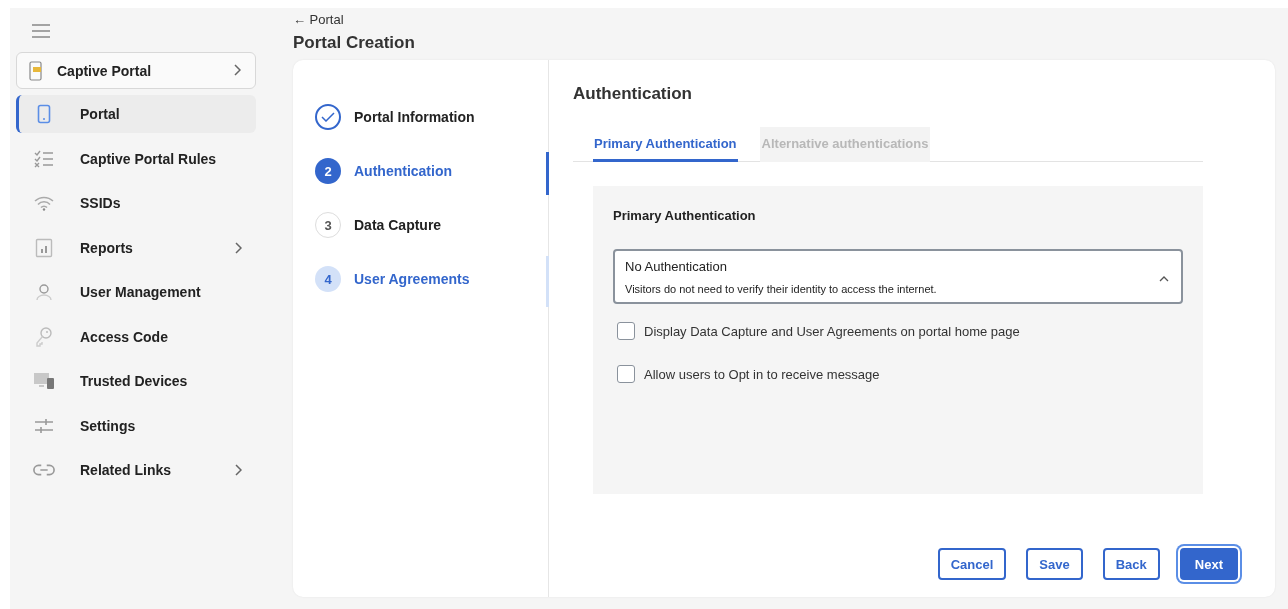 This screenshot has width=1288, height=609. Describe the element at coordinates (420, 171) in the screenshot. I see `step-item: 2 Authentication` at that location.